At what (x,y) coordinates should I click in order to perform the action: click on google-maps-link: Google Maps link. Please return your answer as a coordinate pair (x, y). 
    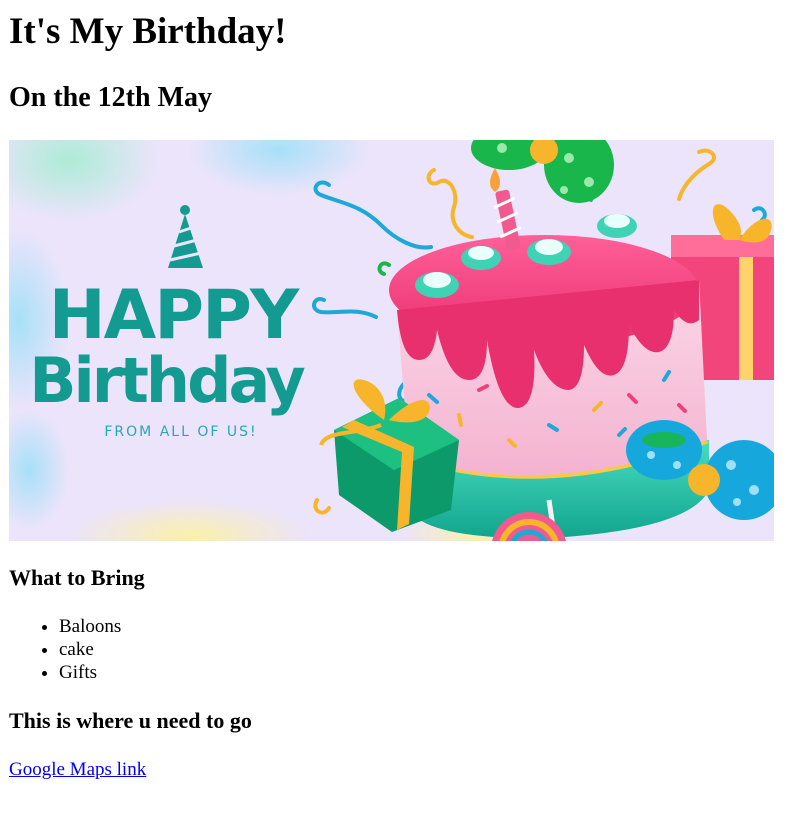
    Looking at the image, I should click on (77, 769).